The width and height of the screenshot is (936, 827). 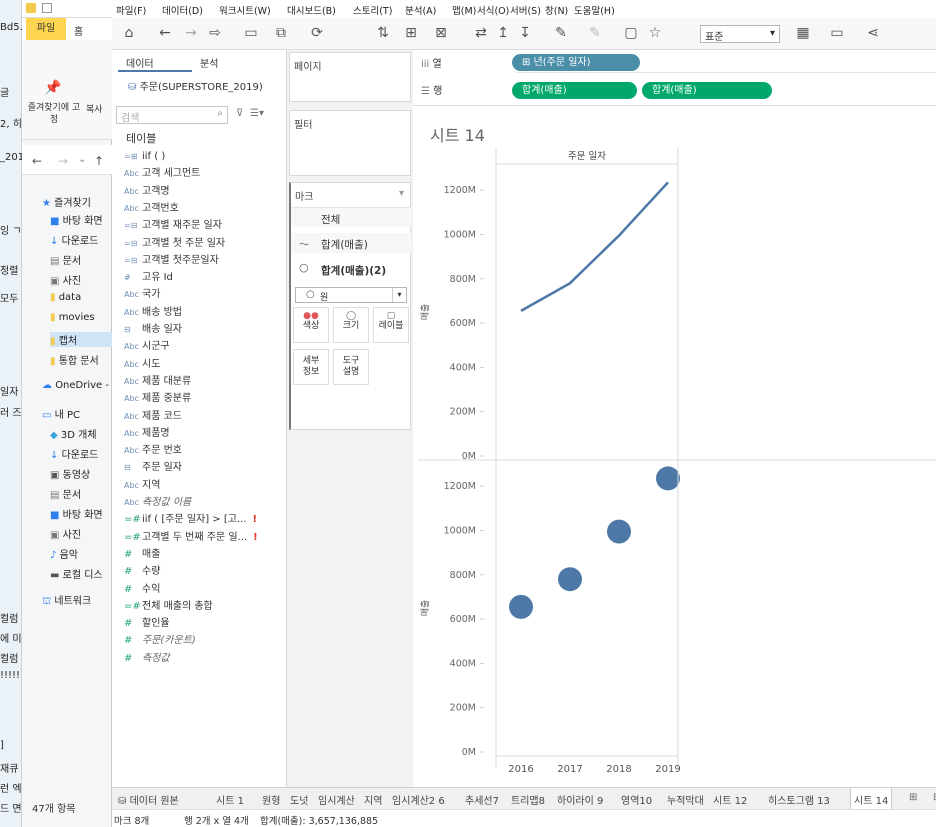 What do you see at coordinates (204, 277) in the screenshot?
I see `field-7: # 고유 Id` at bounding box center [204, 277].